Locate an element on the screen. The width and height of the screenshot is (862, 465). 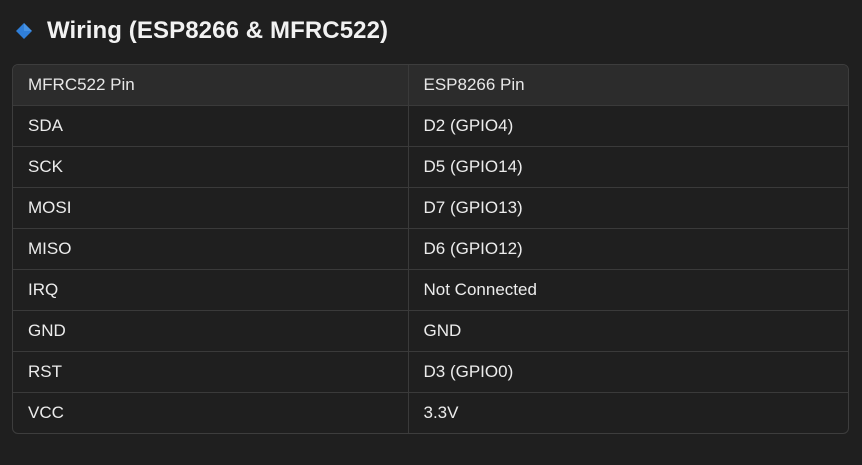
esp8266-pin-cell: D5 (GPIO14) is located at coordinates (627, 166).